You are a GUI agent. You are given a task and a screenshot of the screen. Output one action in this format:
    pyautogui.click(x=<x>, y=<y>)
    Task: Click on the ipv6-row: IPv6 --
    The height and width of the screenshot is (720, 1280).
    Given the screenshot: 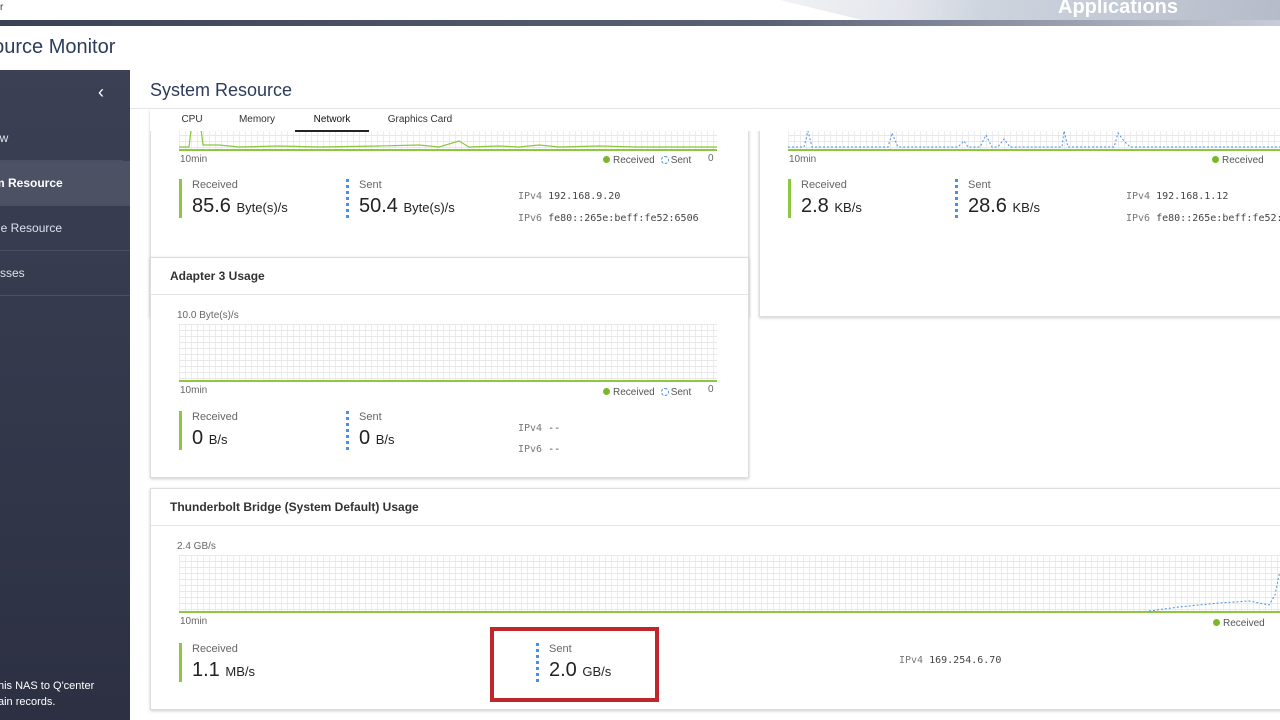 What is the action you would take?
    pyautogui.click(x=539, y=449)
    